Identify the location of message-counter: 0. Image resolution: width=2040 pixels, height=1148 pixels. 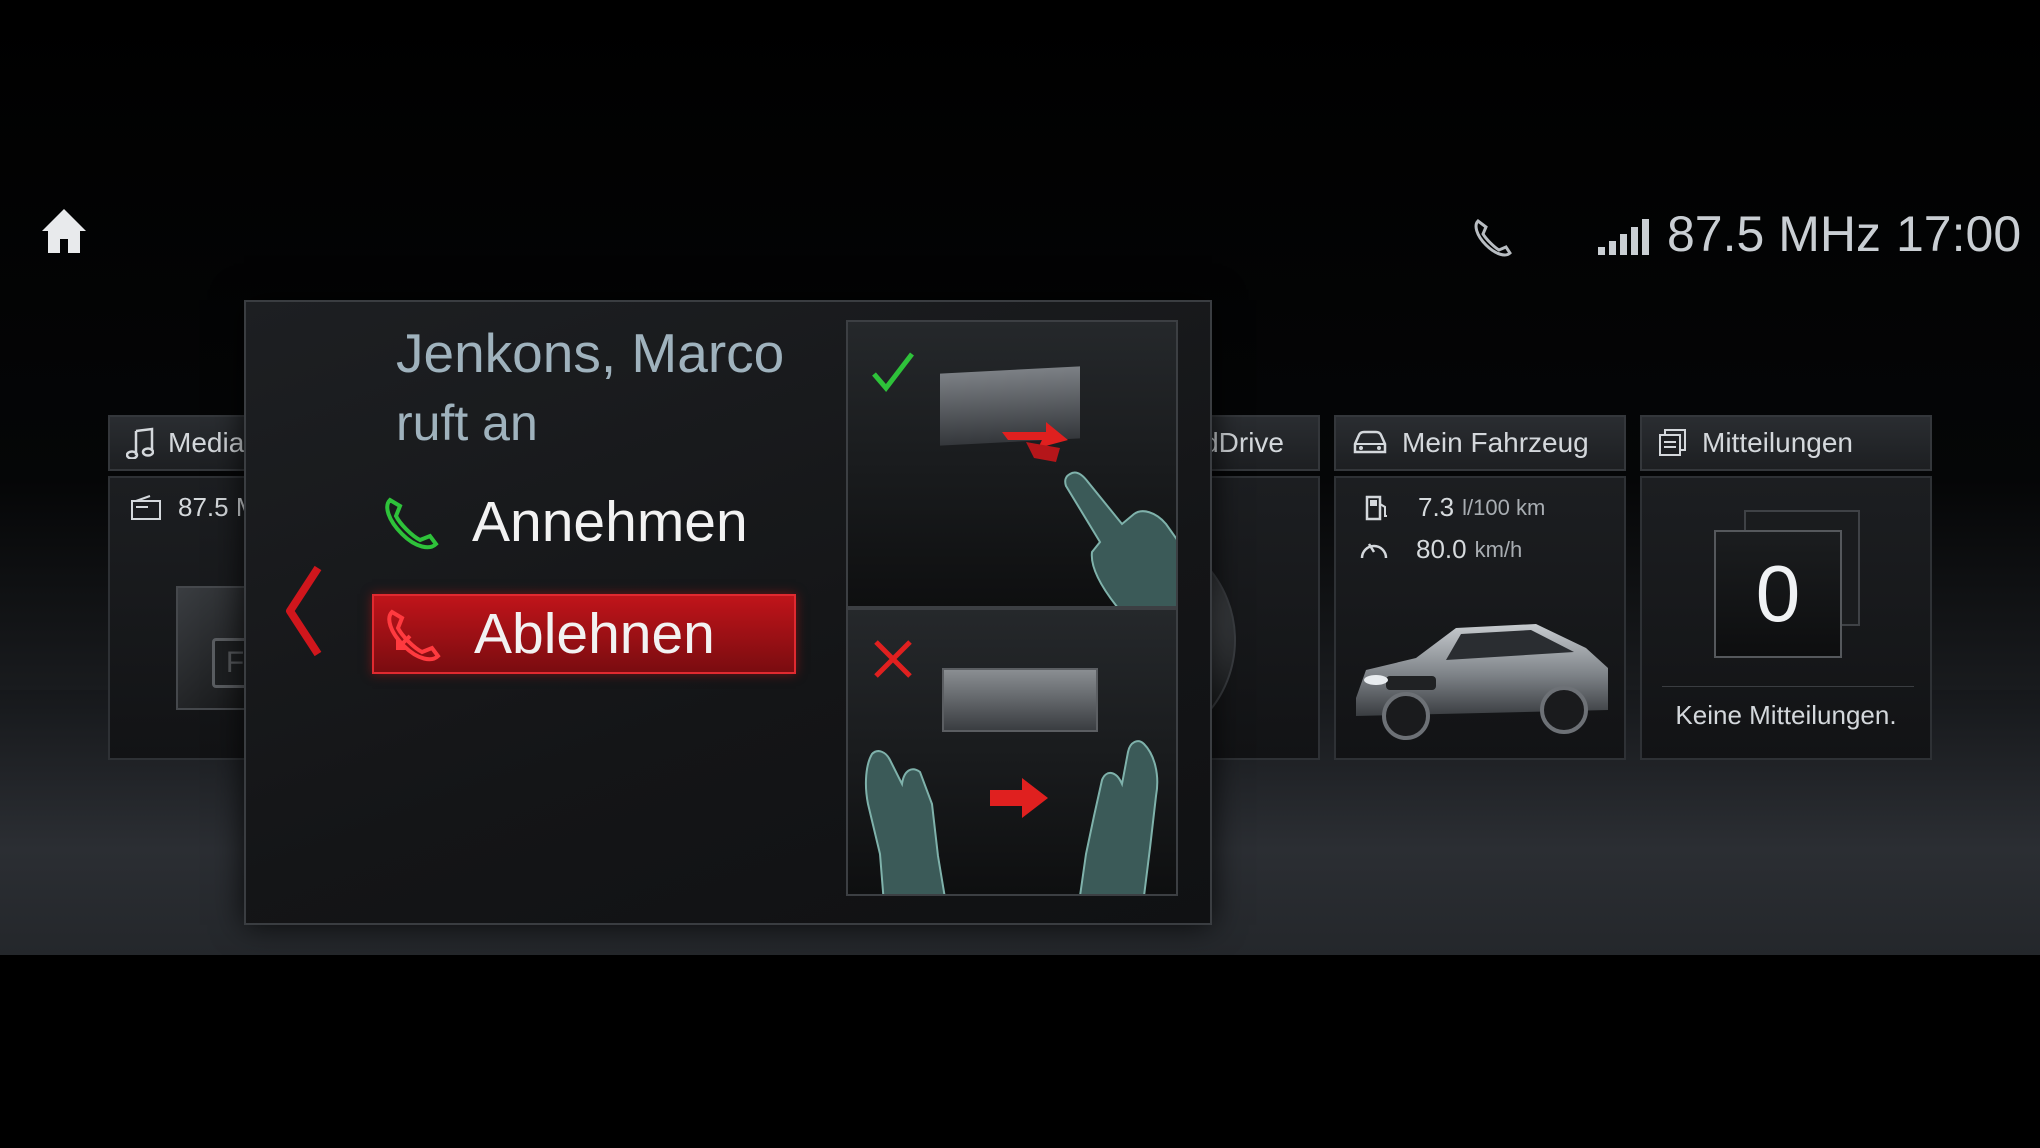
(1778, 594).